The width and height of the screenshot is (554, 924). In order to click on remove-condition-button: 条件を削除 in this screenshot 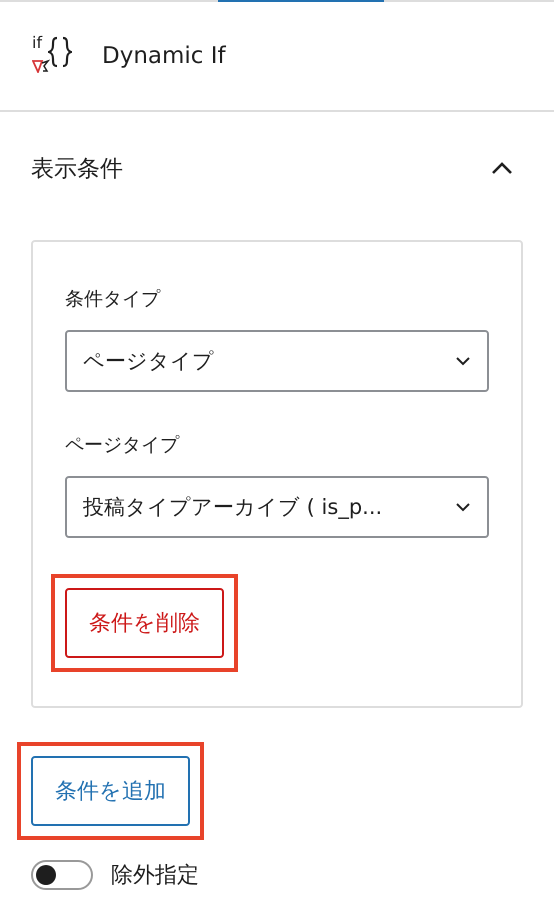, I will do `click(144, 623)`.